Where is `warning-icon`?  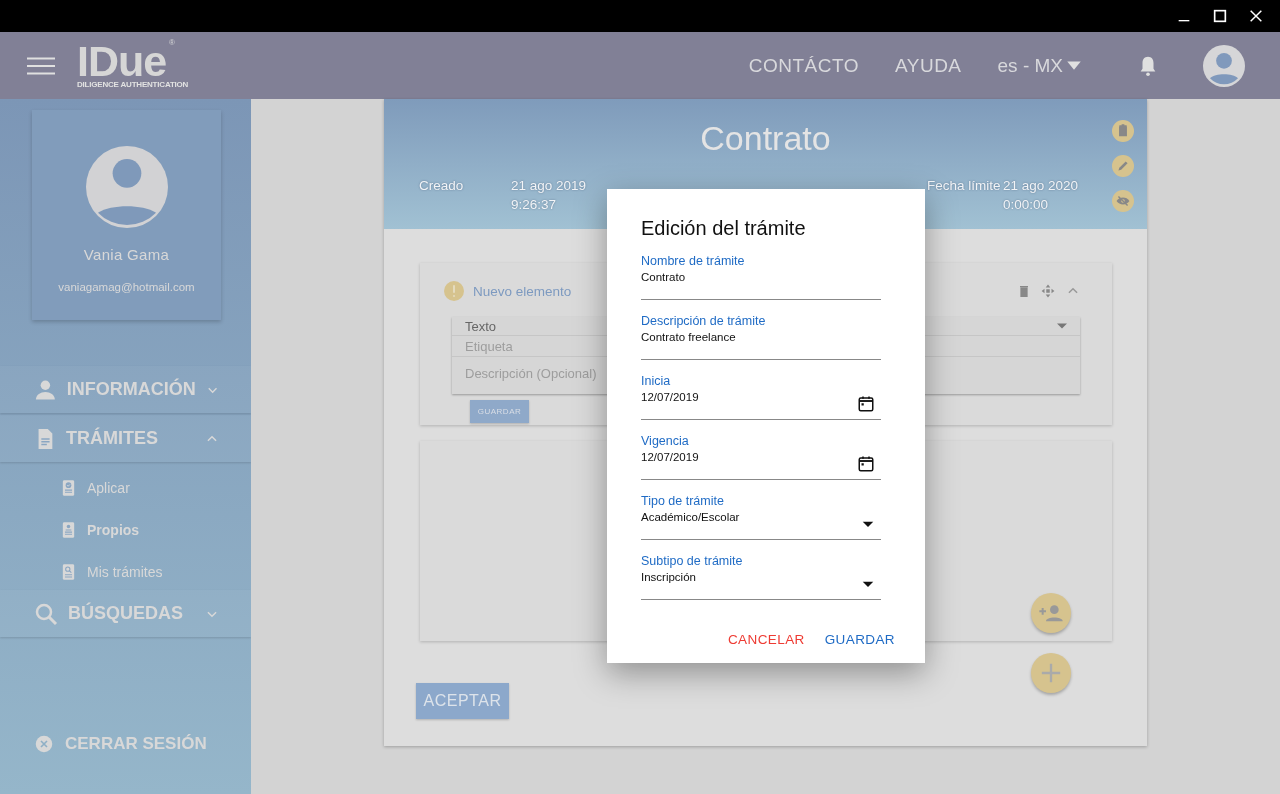 warning-icon is located at coordinates (454, 291).